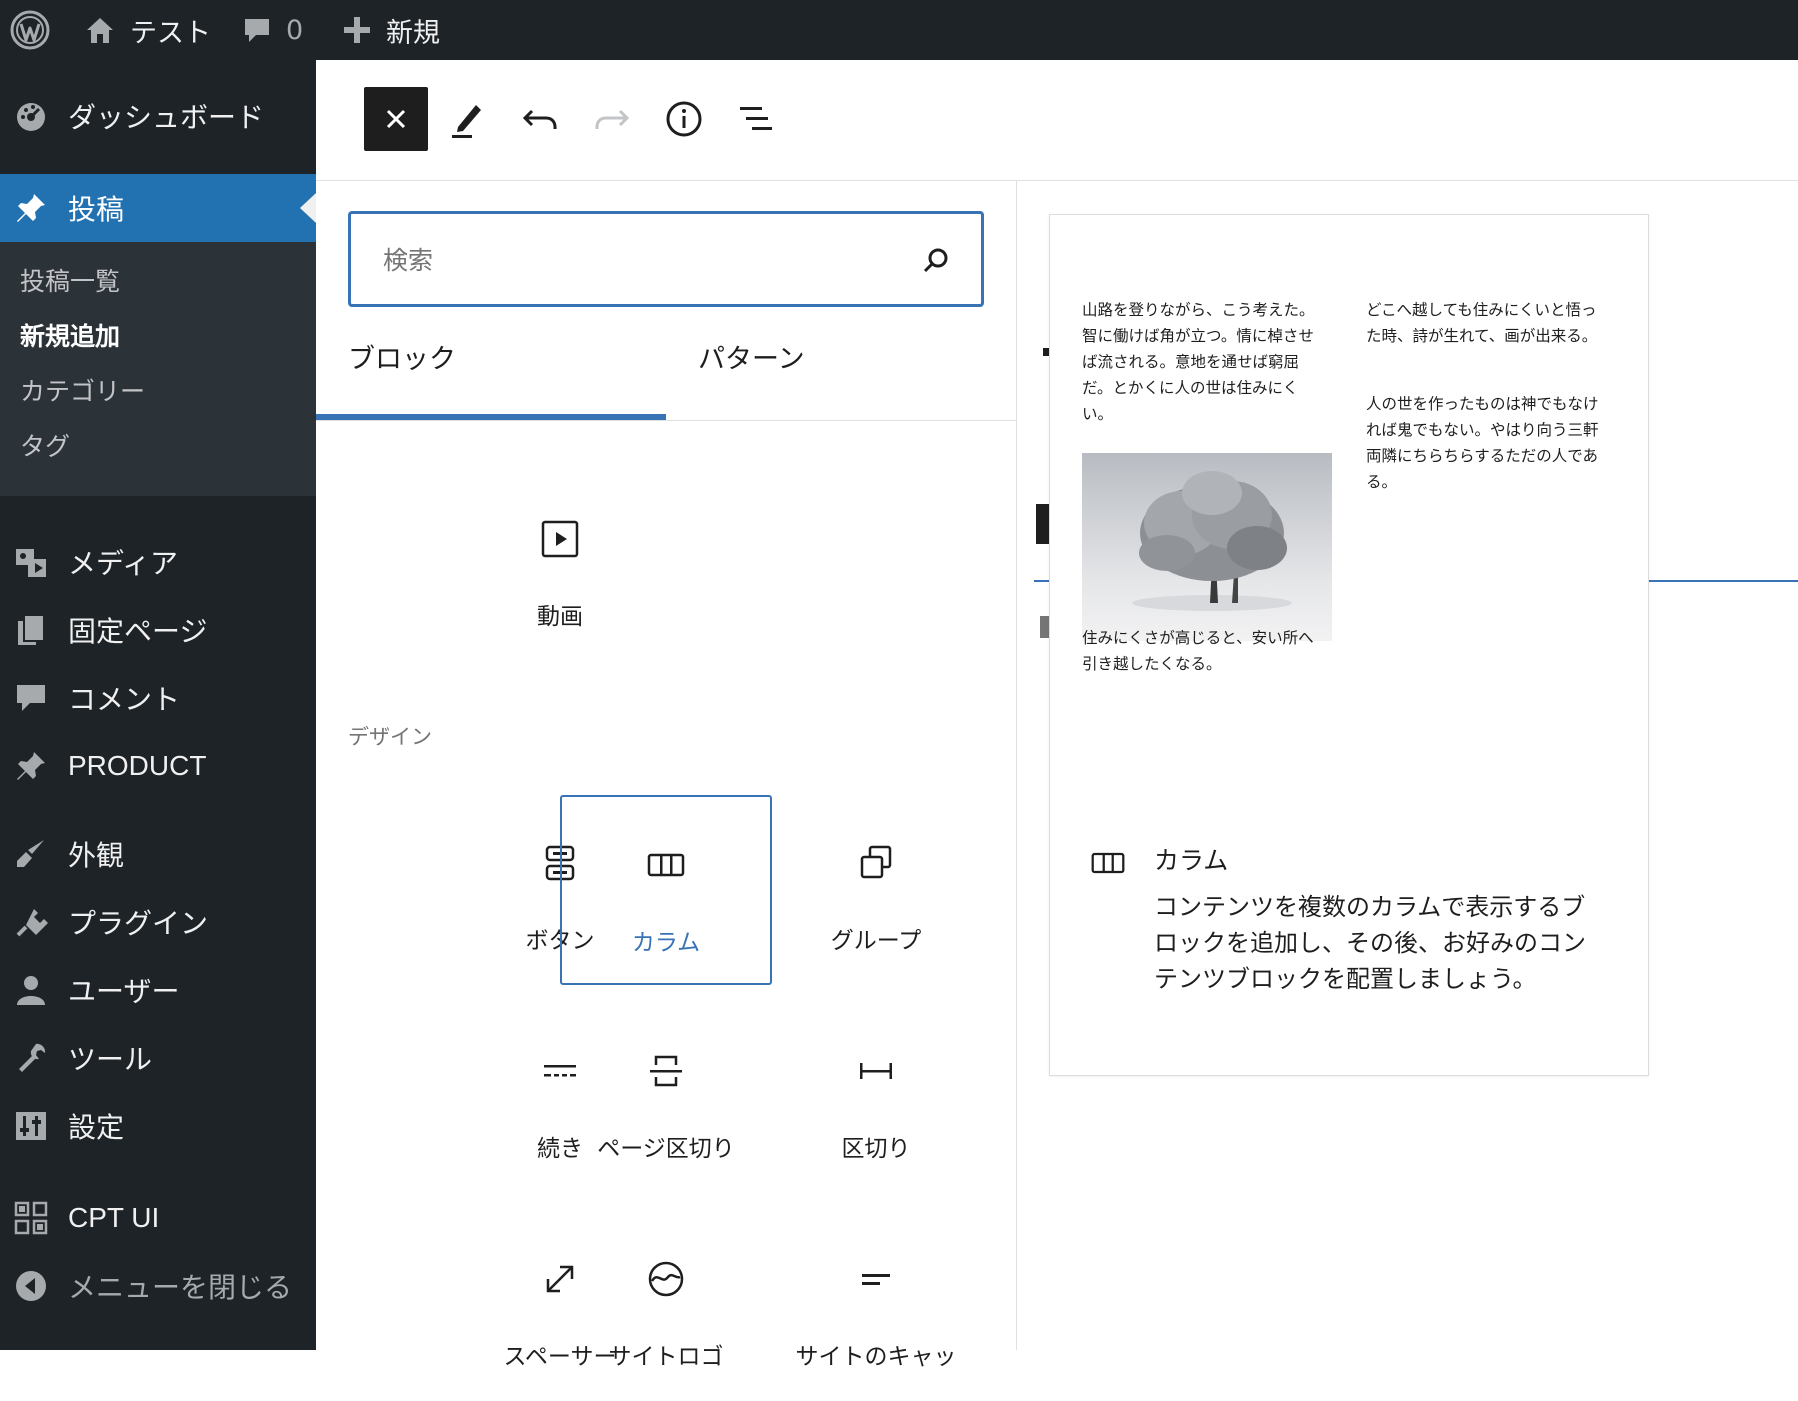  I want to click on site-name: テスト, so click(170, 33).